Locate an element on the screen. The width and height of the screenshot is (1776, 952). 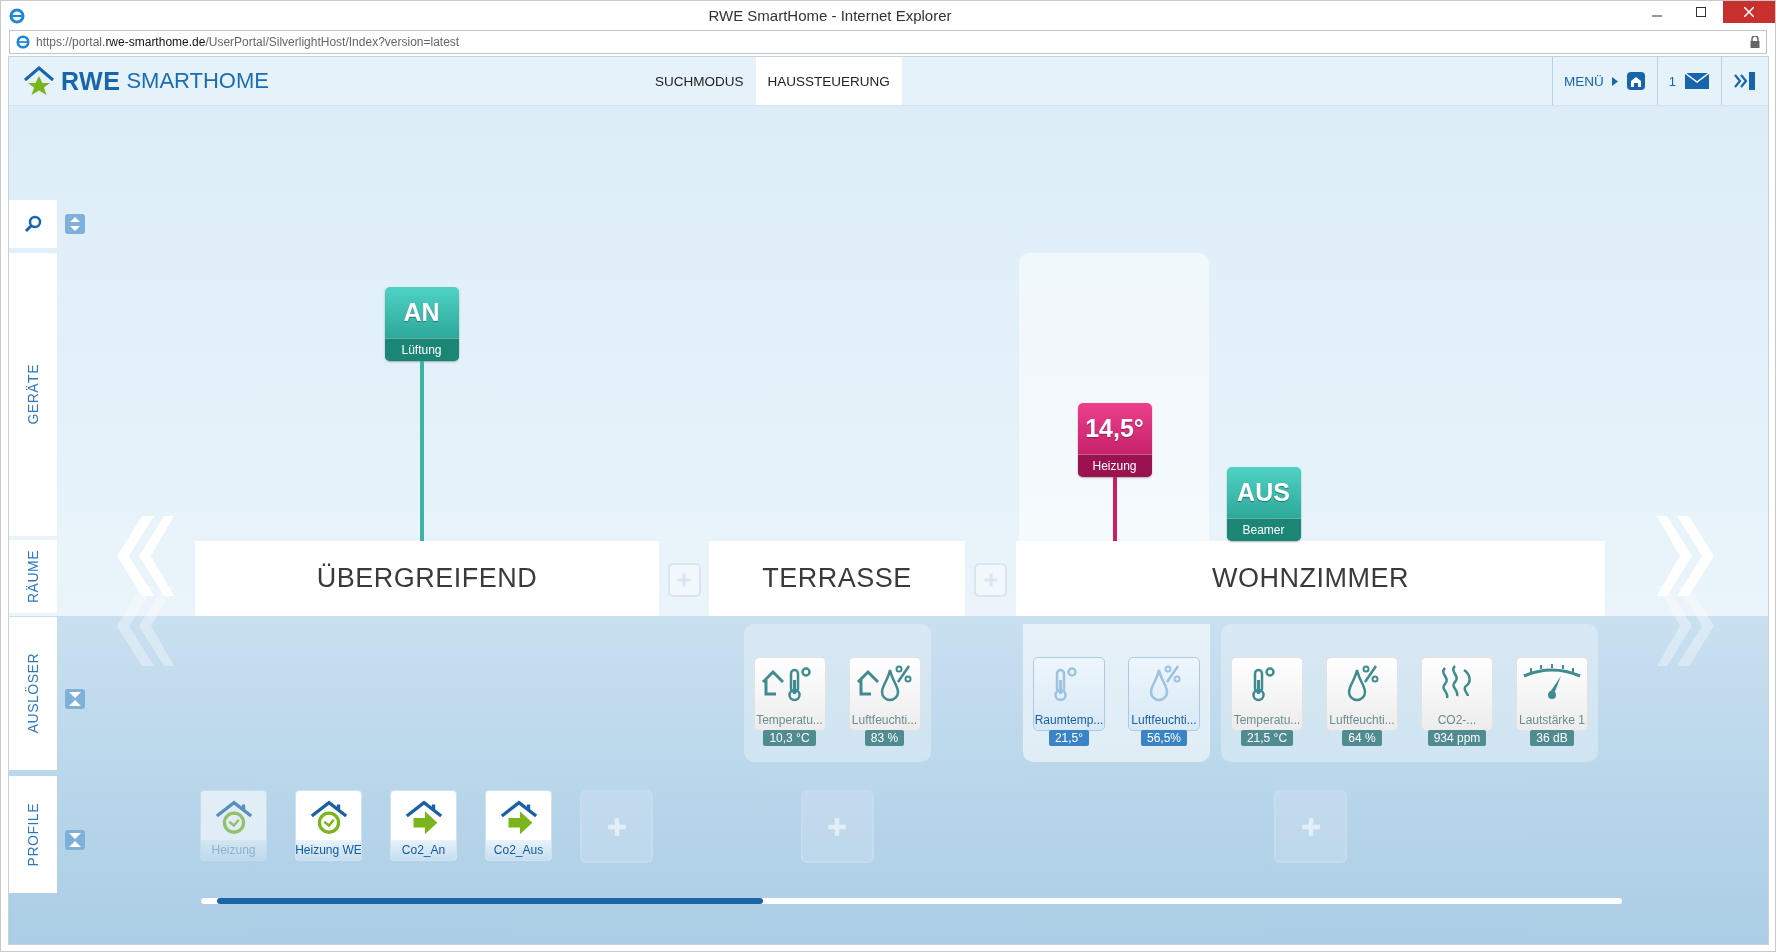
device-tile: AUS Beamer is located at coordinates (1263, 504).